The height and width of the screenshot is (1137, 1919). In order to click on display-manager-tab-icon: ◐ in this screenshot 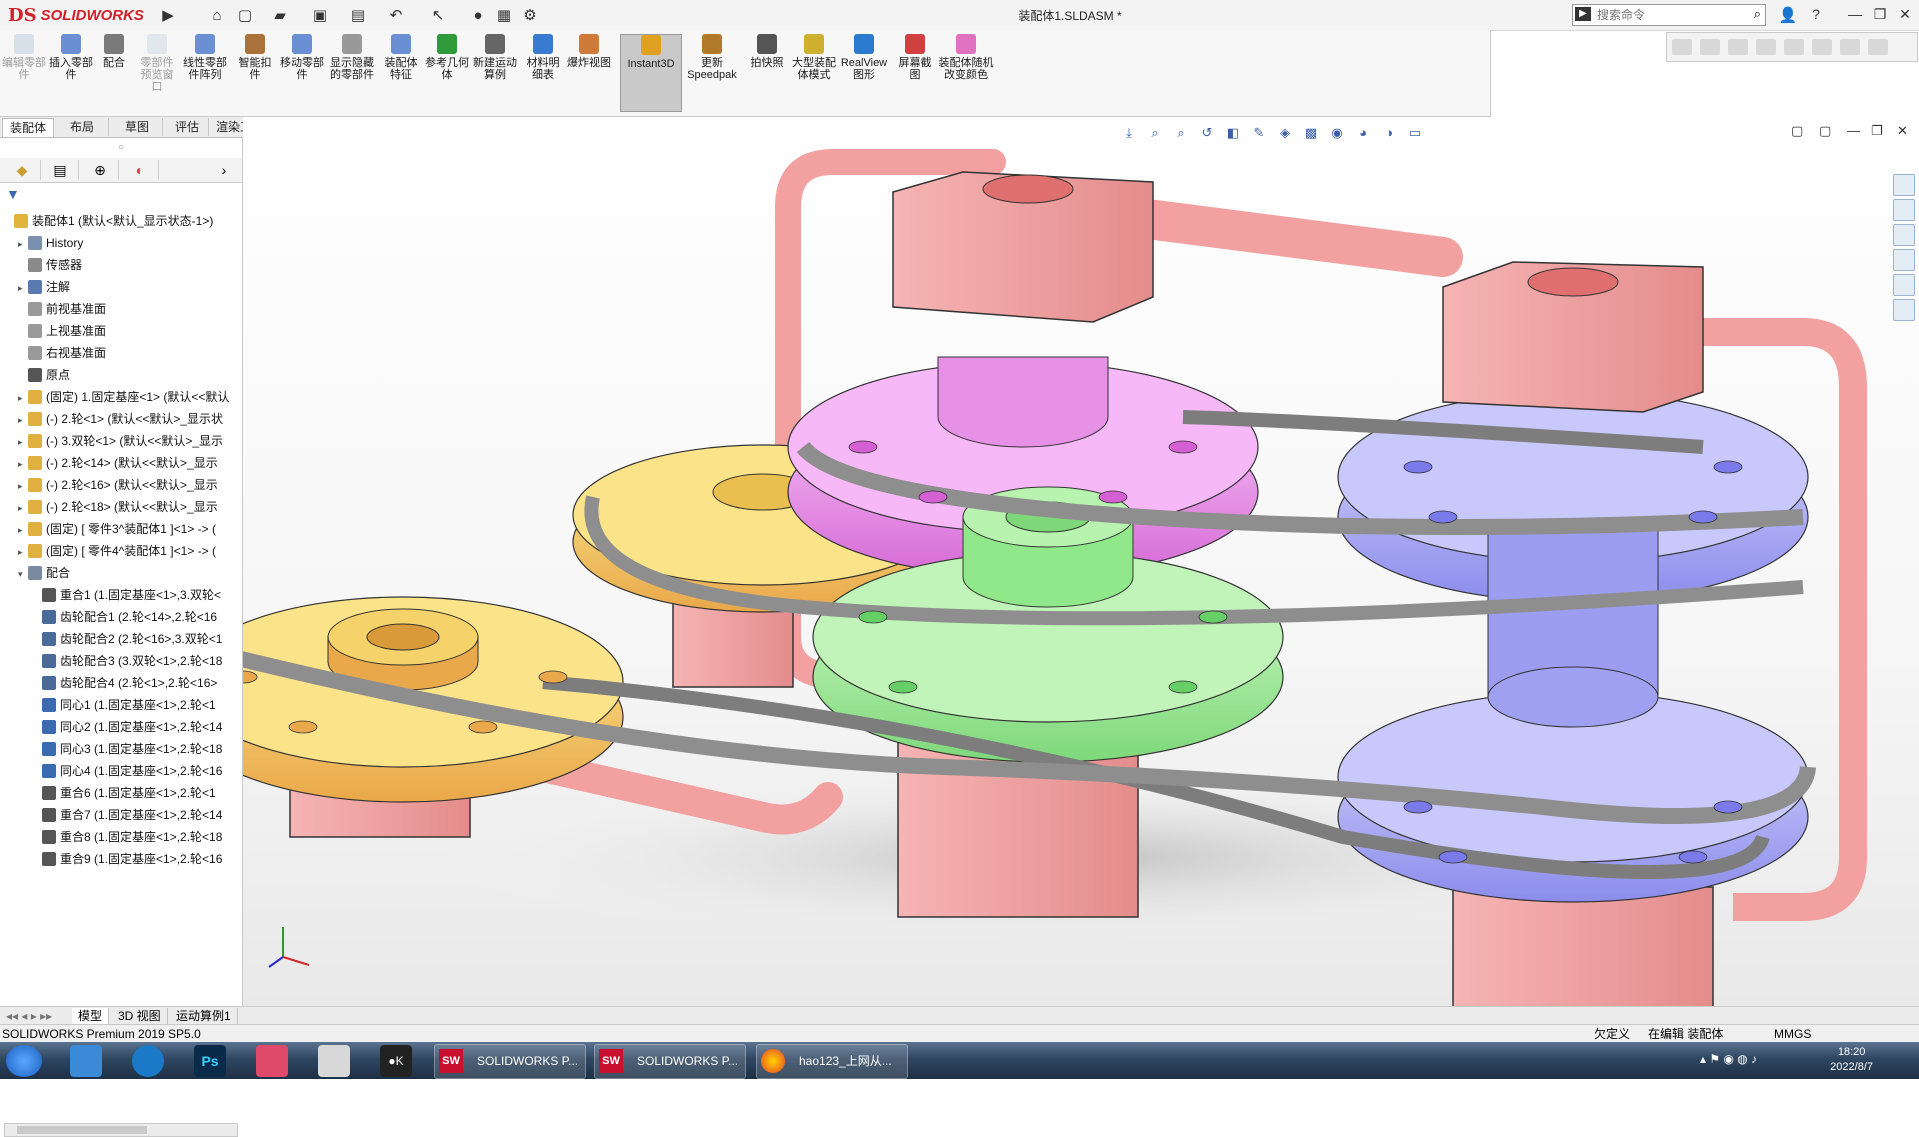, I will do `click(140, 170)`.